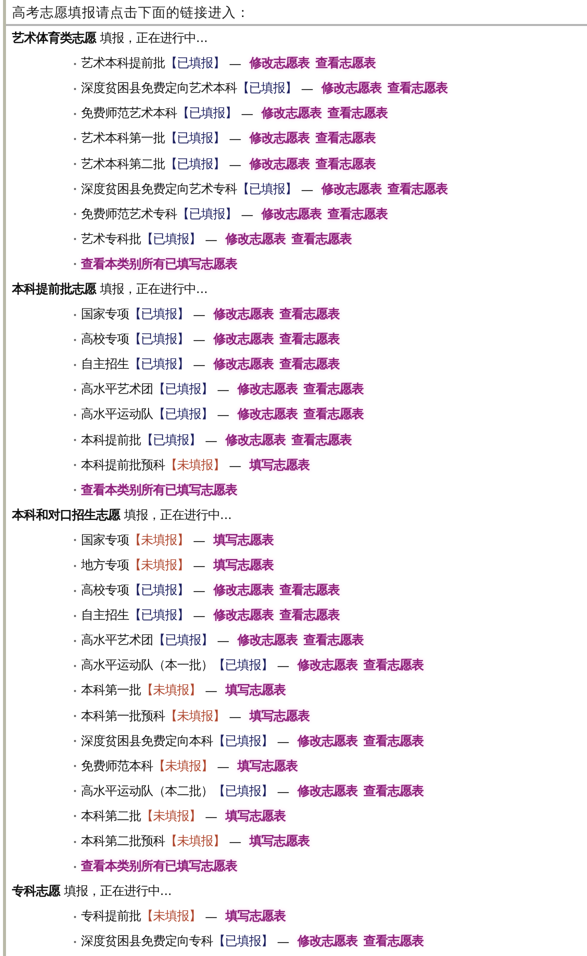 This screenshot has width=587, height=956. Describe the element at coordinates (105, 615) in the screenshot. I see `batch-name: 自主招生` at that location.